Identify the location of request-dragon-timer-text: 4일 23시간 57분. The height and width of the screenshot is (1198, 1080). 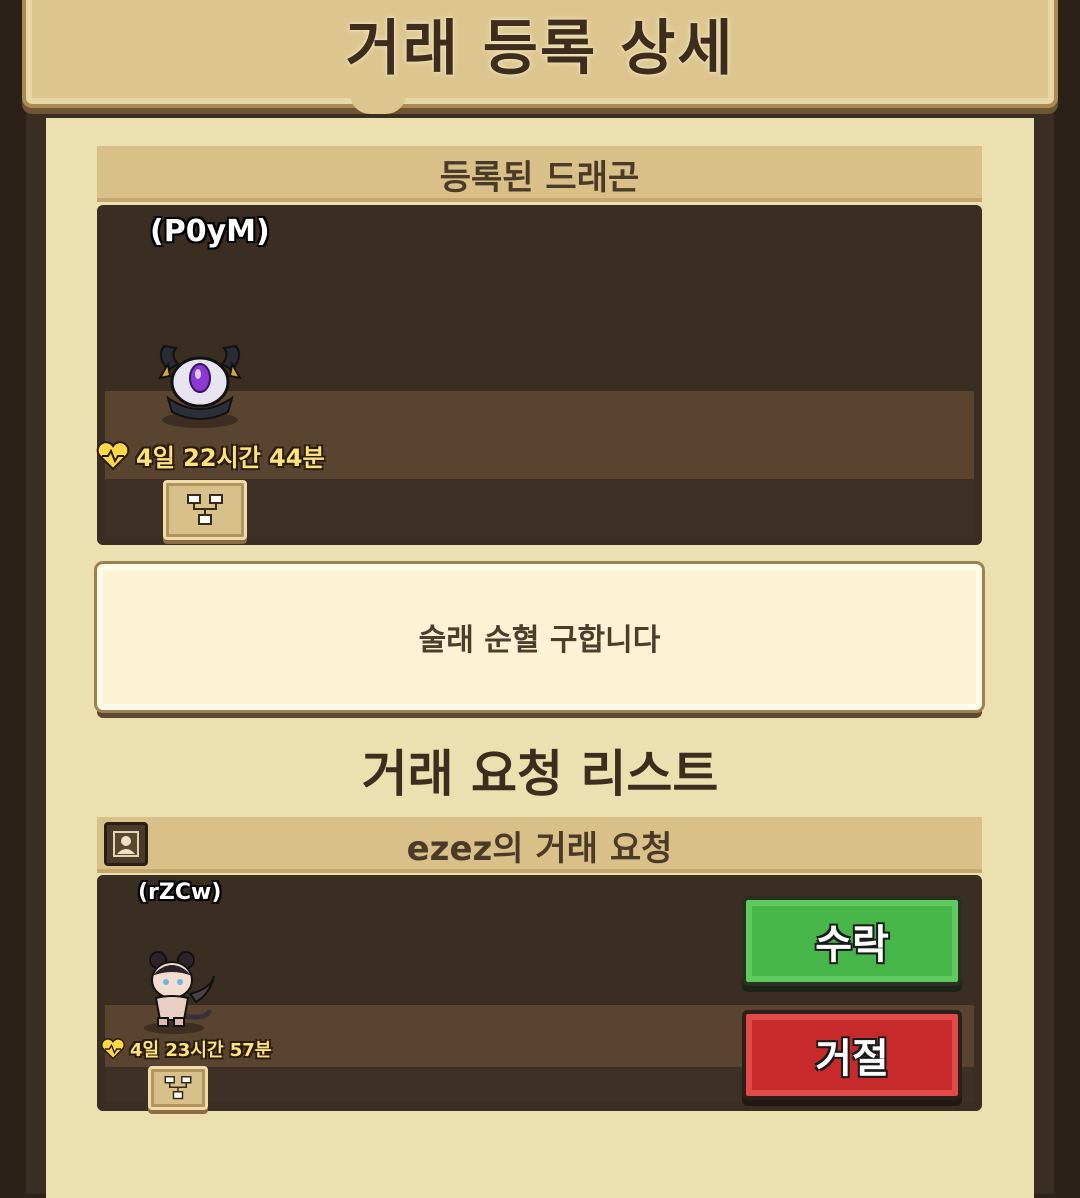
(201, 1050).